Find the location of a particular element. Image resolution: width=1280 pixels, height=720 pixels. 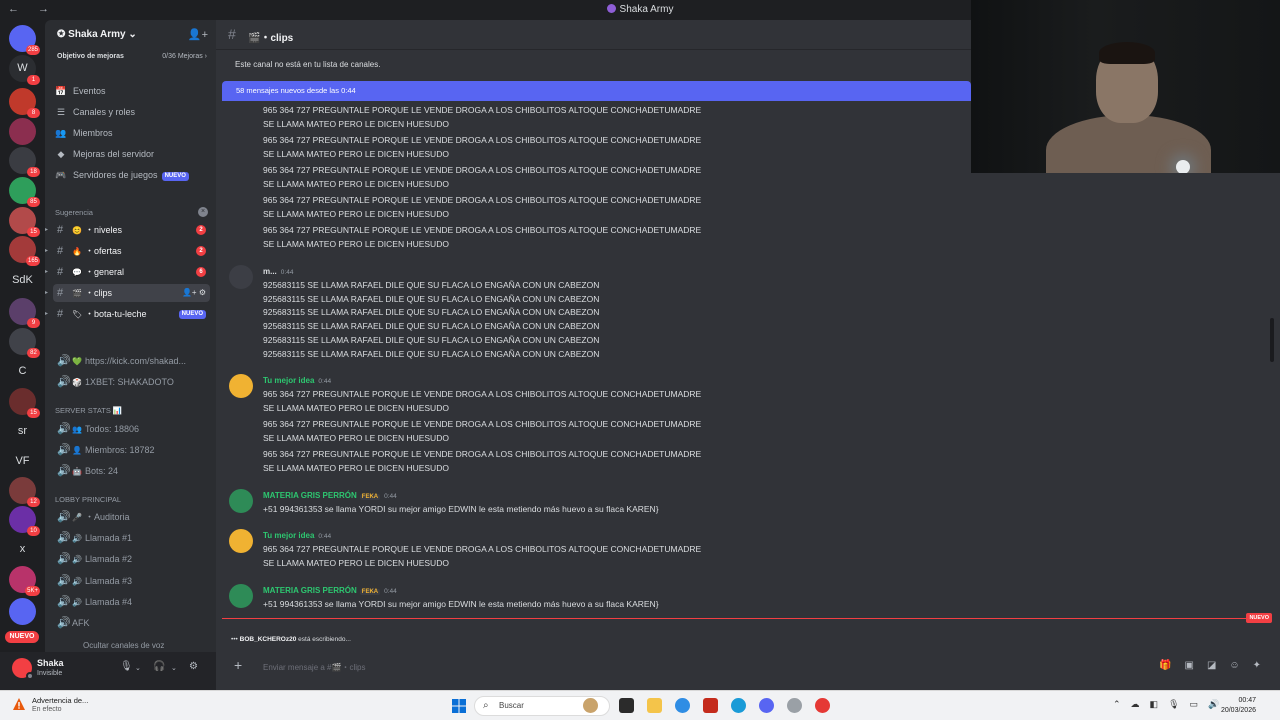

task-view-icon is located at coordinates (626, 705).